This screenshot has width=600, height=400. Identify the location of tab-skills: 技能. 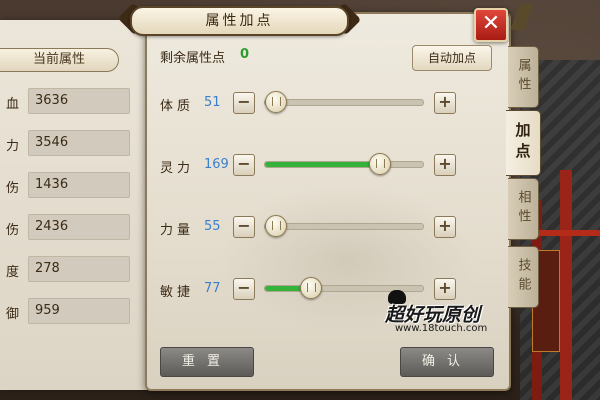
(523, 277).